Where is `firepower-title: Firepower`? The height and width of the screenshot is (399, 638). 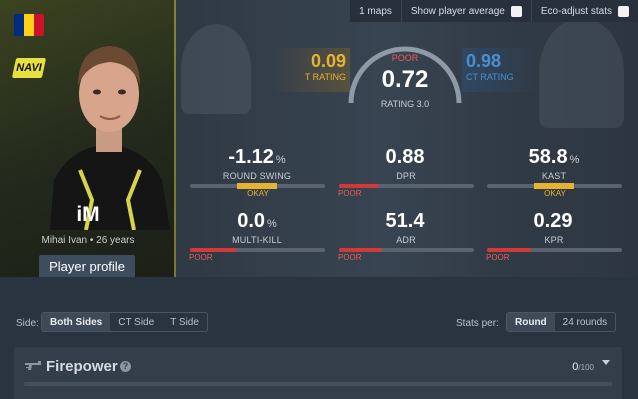
firepower-title: Firepower is located at coordinates (82, 366).